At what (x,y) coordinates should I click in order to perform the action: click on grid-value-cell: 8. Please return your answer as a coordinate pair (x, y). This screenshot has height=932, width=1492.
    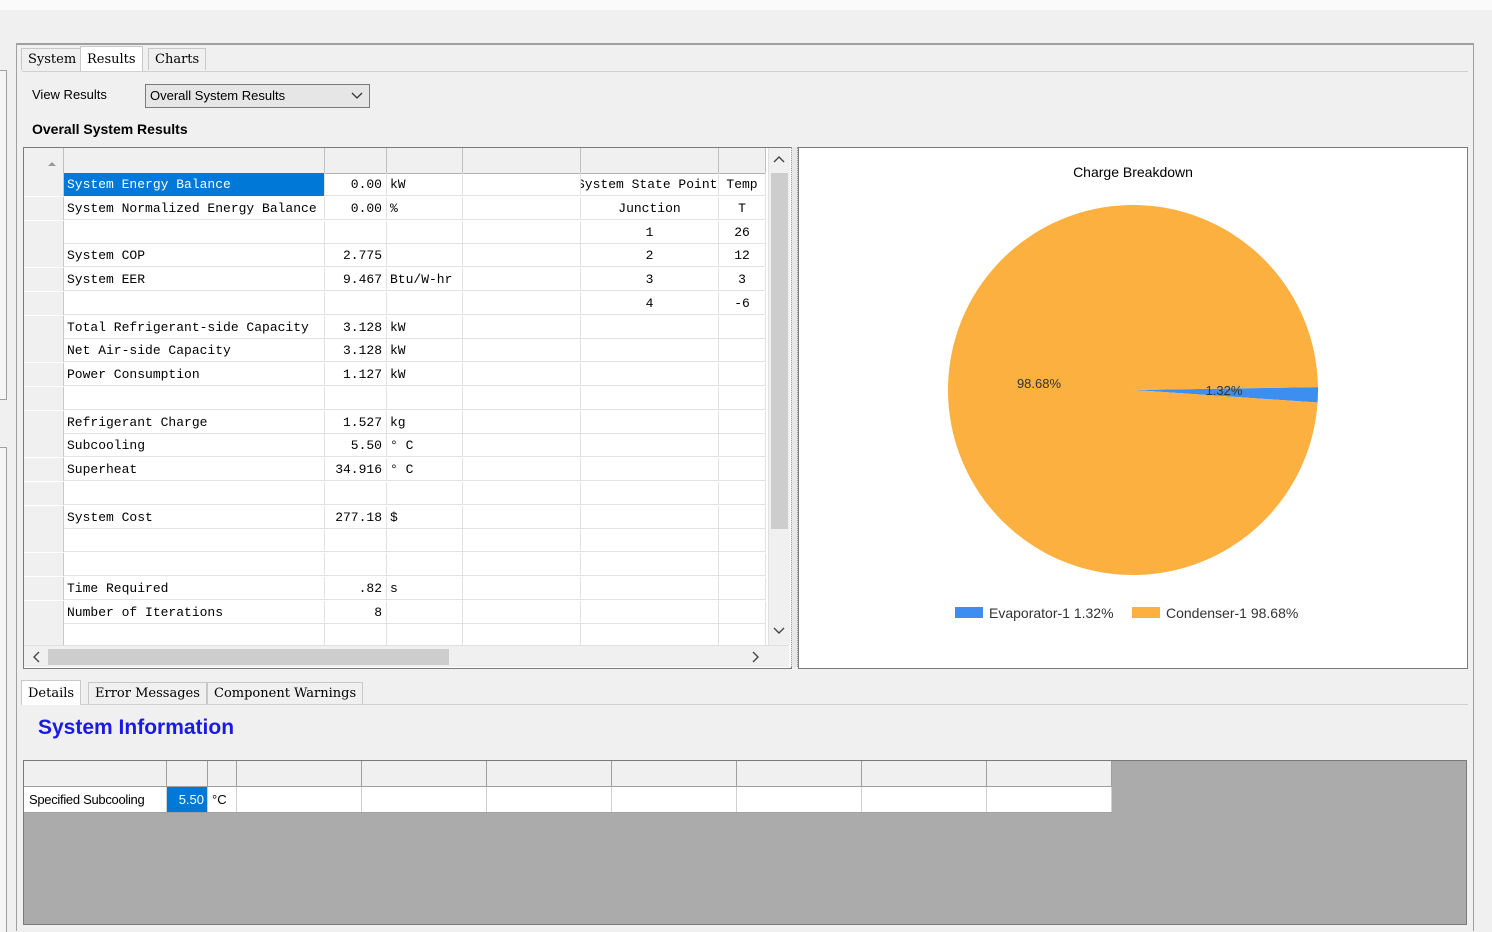
    Looking at the image, I should click on (356, 612).